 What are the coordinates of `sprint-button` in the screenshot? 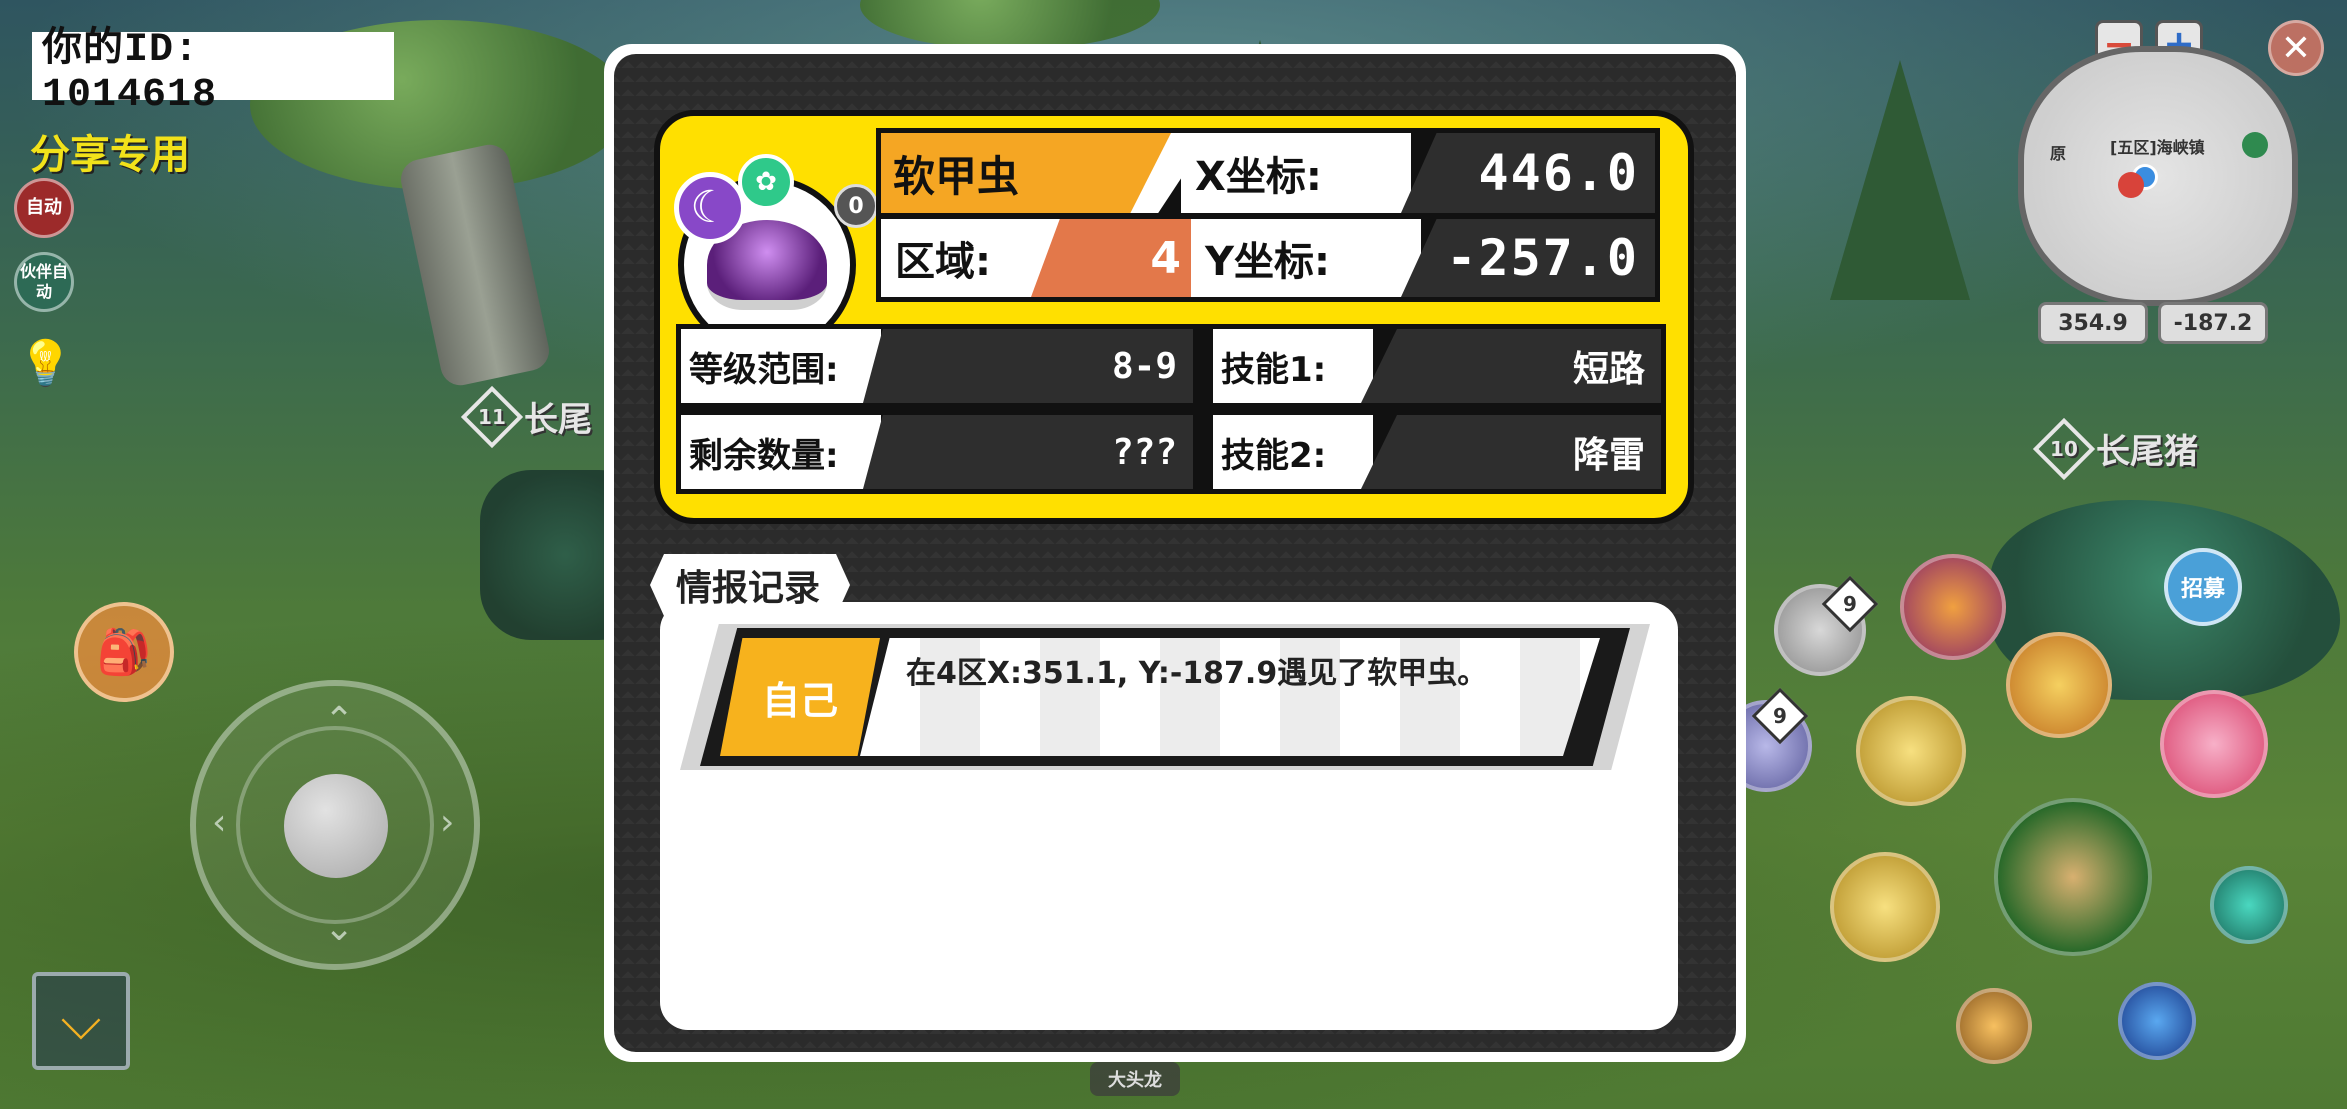 It's located at (1994, 1026).